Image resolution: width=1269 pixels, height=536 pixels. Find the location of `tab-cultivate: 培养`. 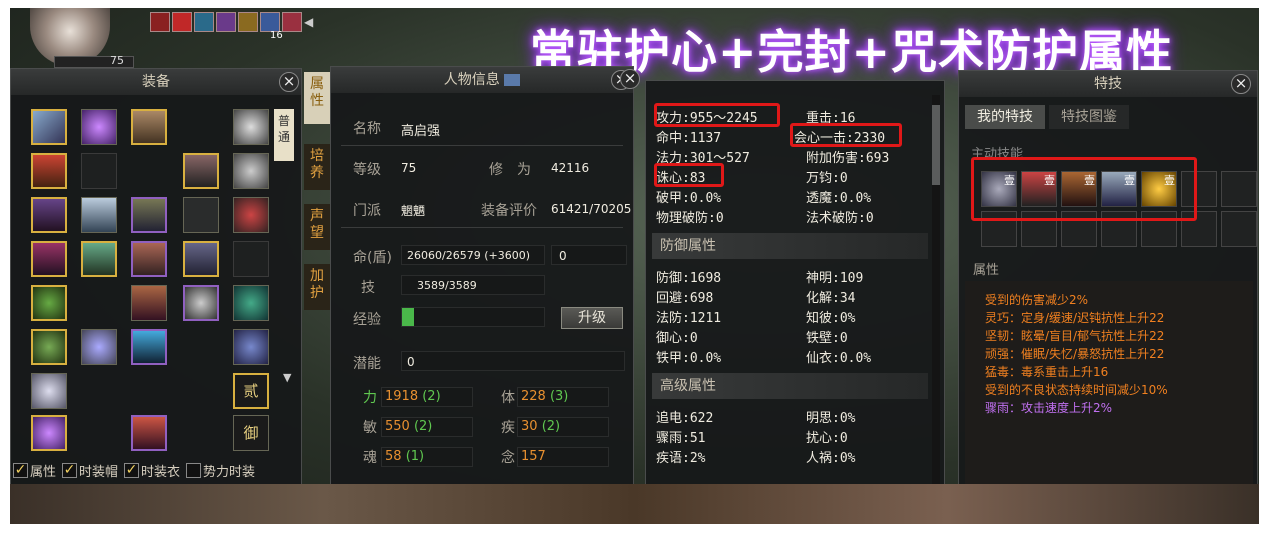

tab-cultivate: 培养 is located at coordinates (317, 167).